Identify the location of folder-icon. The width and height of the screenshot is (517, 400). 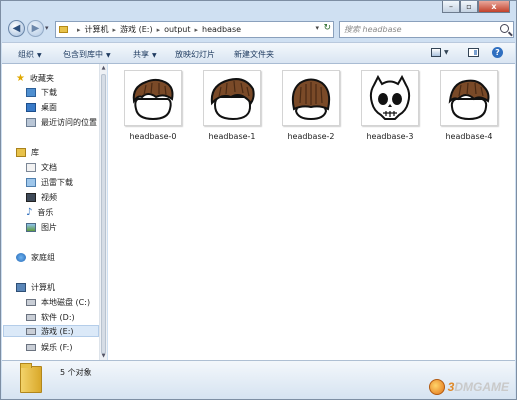
(63, 29).